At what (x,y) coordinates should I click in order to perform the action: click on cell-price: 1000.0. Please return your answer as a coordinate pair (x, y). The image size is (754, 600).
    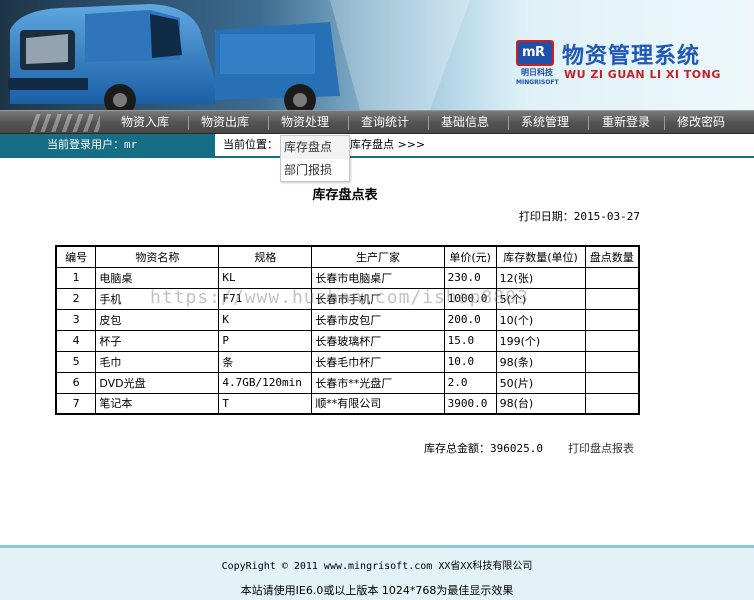
    Looking at the image, I should click on (470, 298).